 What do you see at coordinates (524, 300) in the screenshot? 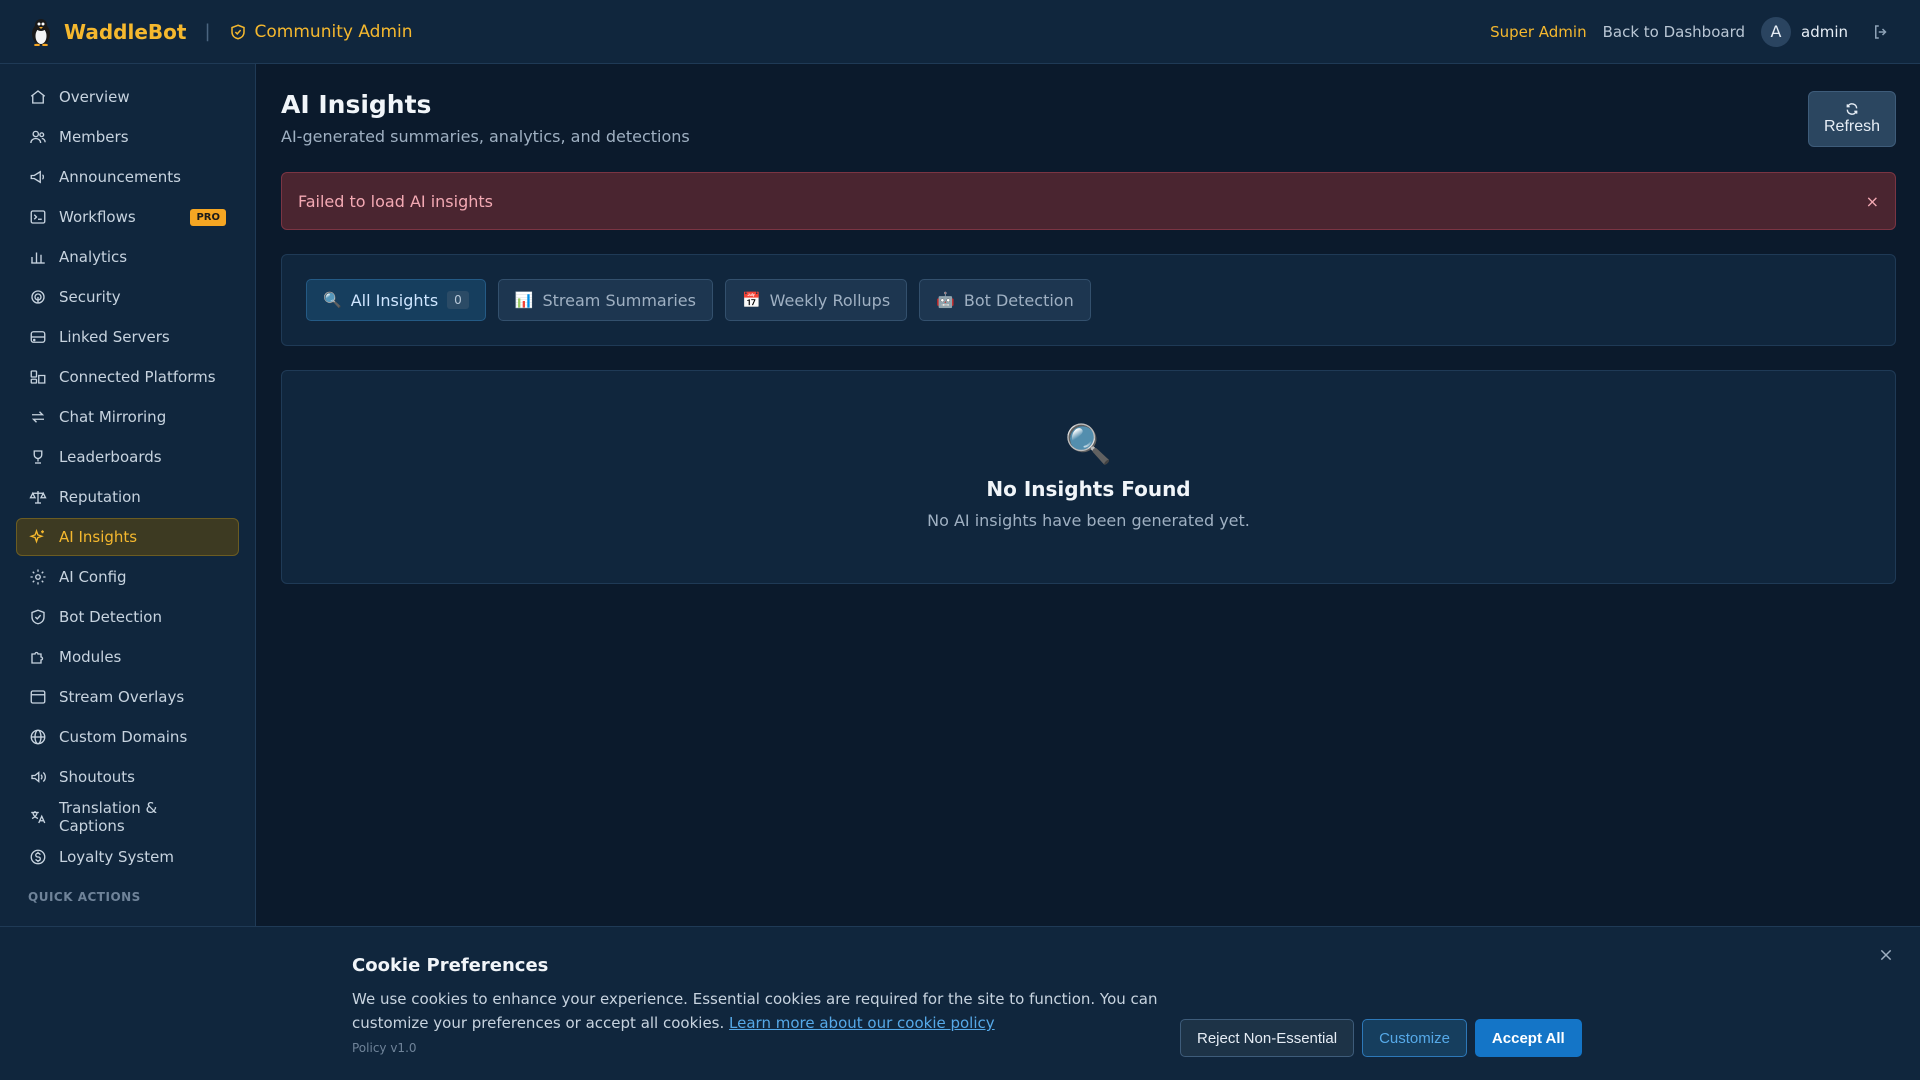
I see `chart-icon: 📊` at bounding box center [524, 300].